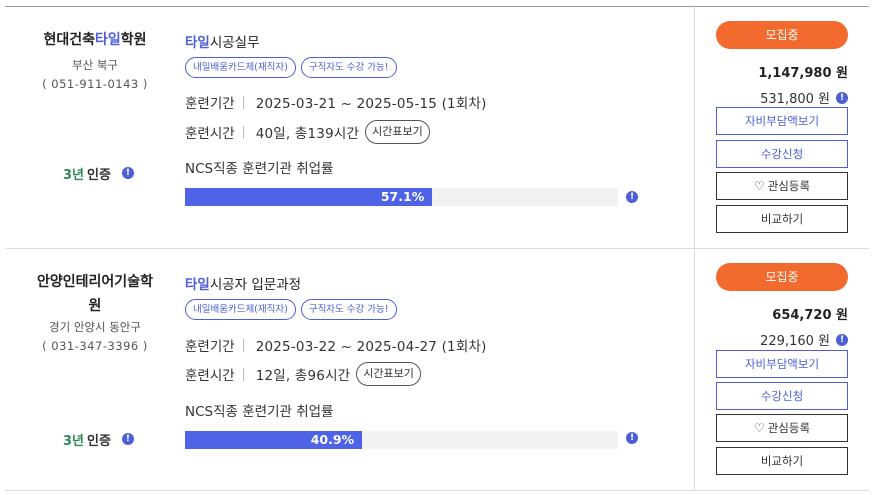  What do you see at coordinates (274, 440) in the screenshot?
I see `employment-rate-fill: 40.9%` at bounding box center [274, 440].